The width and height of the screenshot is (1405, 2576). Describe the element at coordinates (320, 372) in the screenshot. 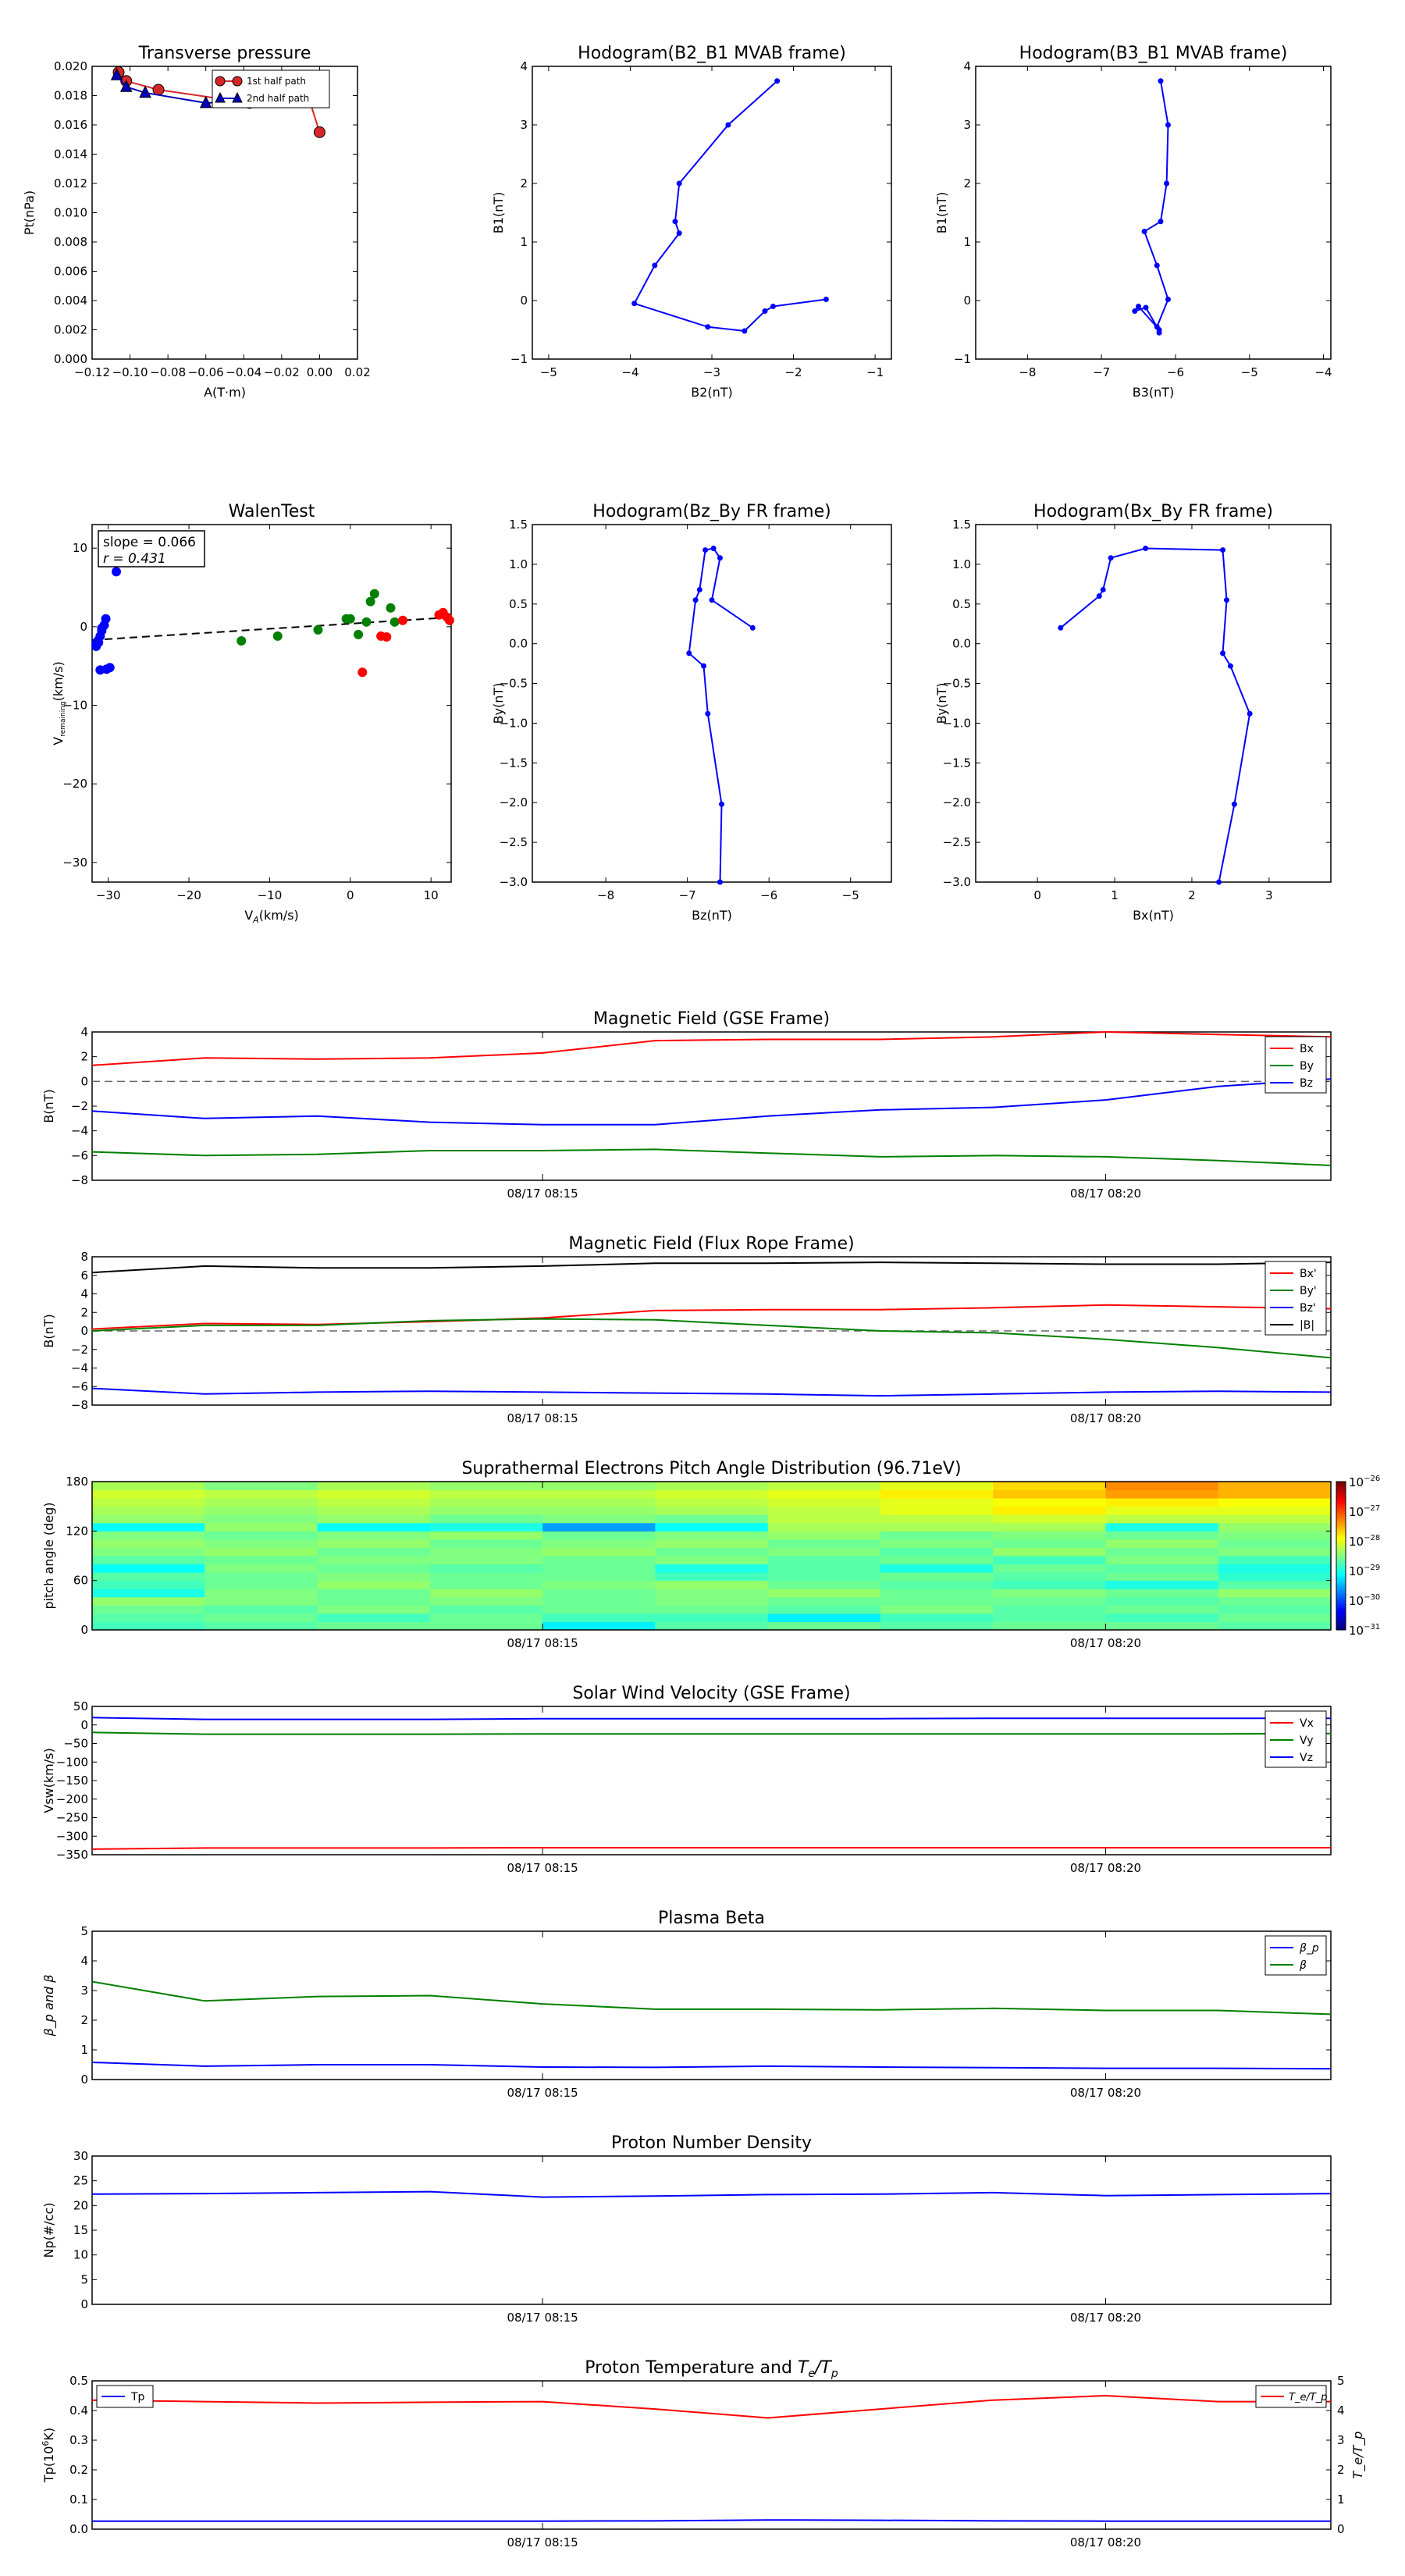

I see `x-tick-label: 0.00` at that location.